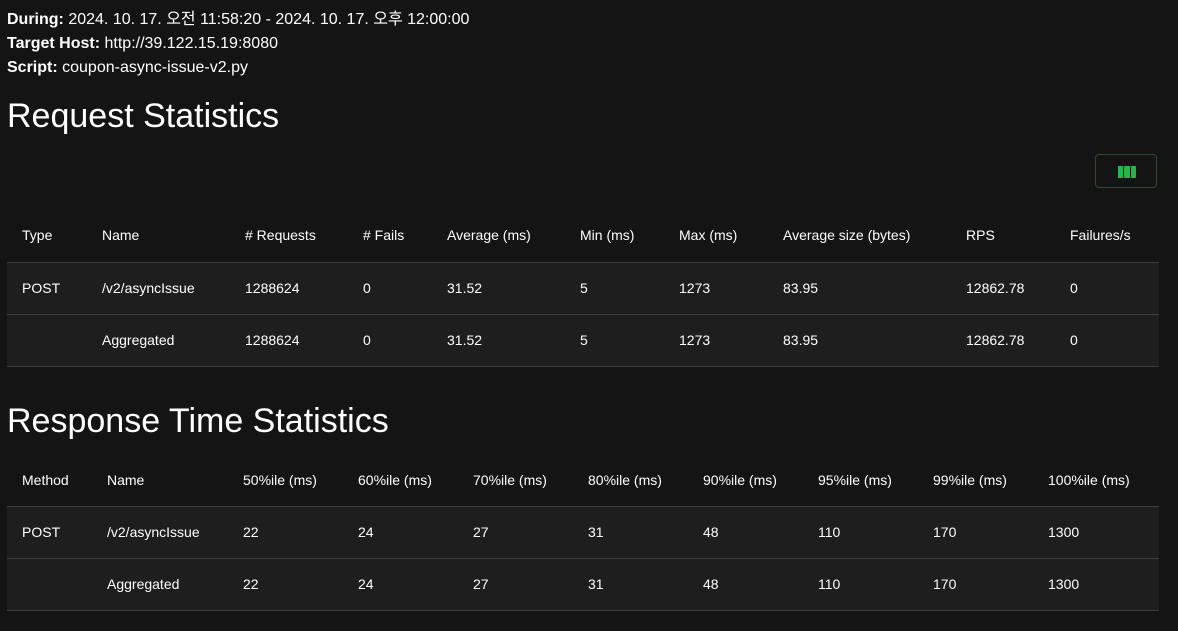  I want to click on column-header: Type, so click(37, 234).